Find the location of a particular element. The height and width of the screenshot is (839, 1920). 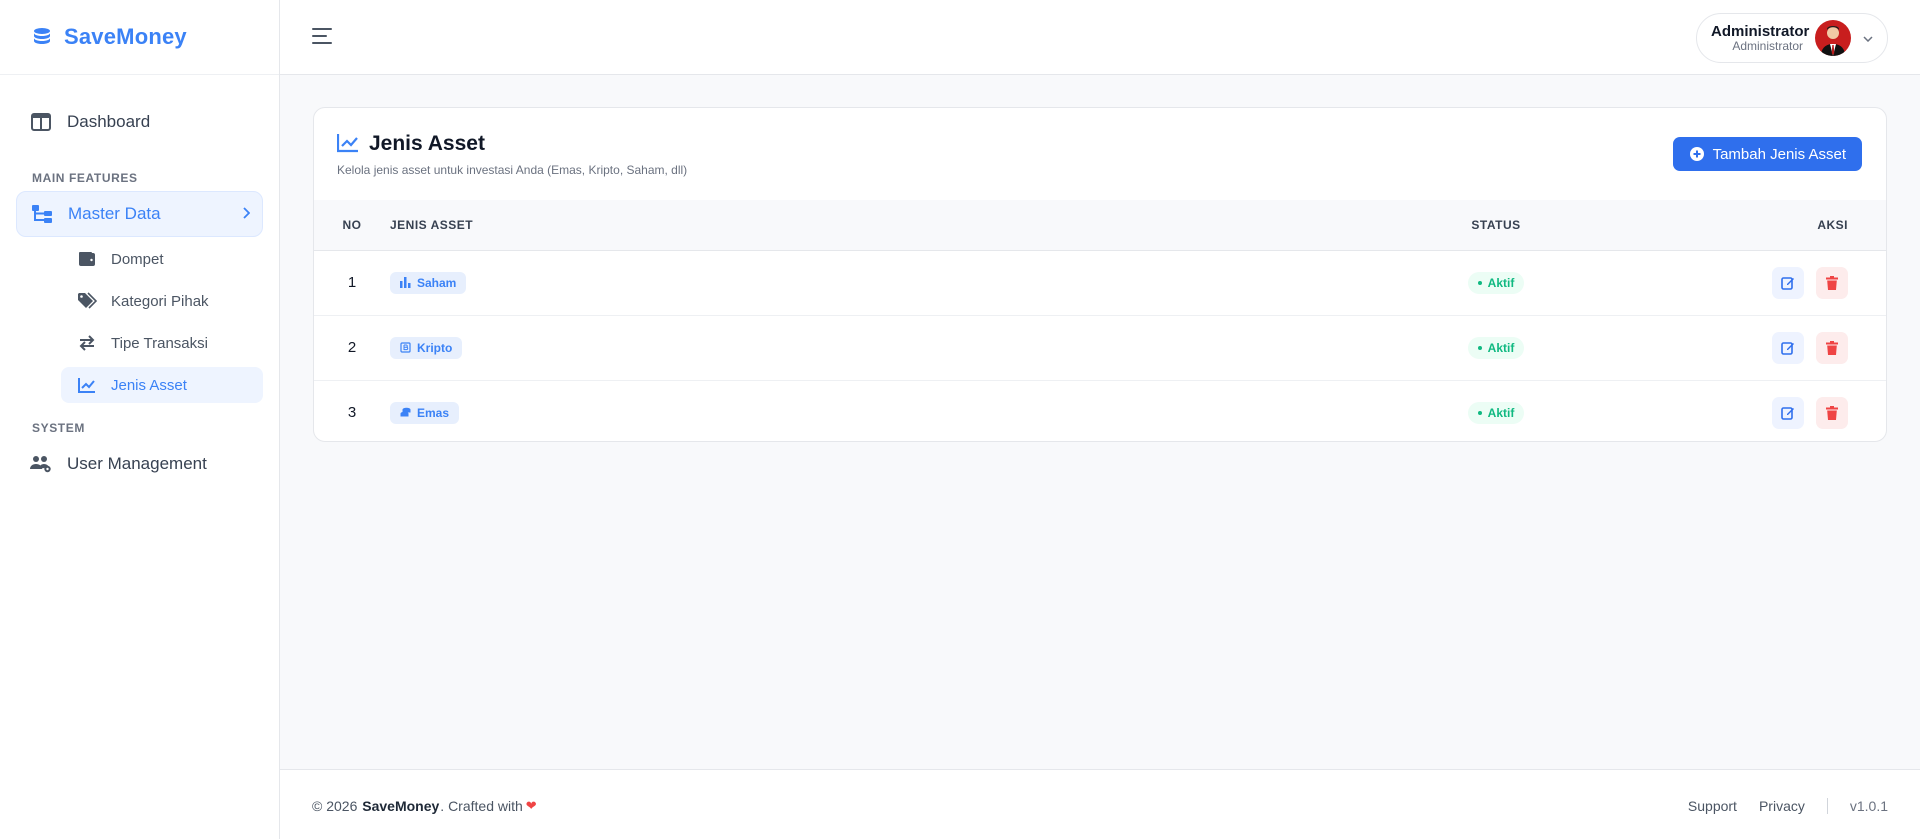

sidebar-item-label: User Management is located at coordinates (137, 463).